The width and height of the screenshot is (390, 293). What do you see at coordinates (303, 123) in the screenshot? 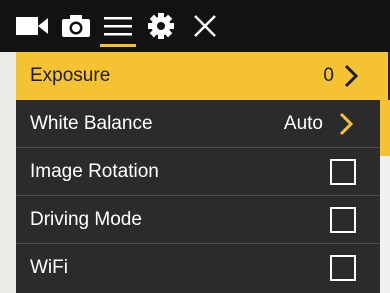
I see `menu-item-value: Auto` at bounding box center [303, 123].